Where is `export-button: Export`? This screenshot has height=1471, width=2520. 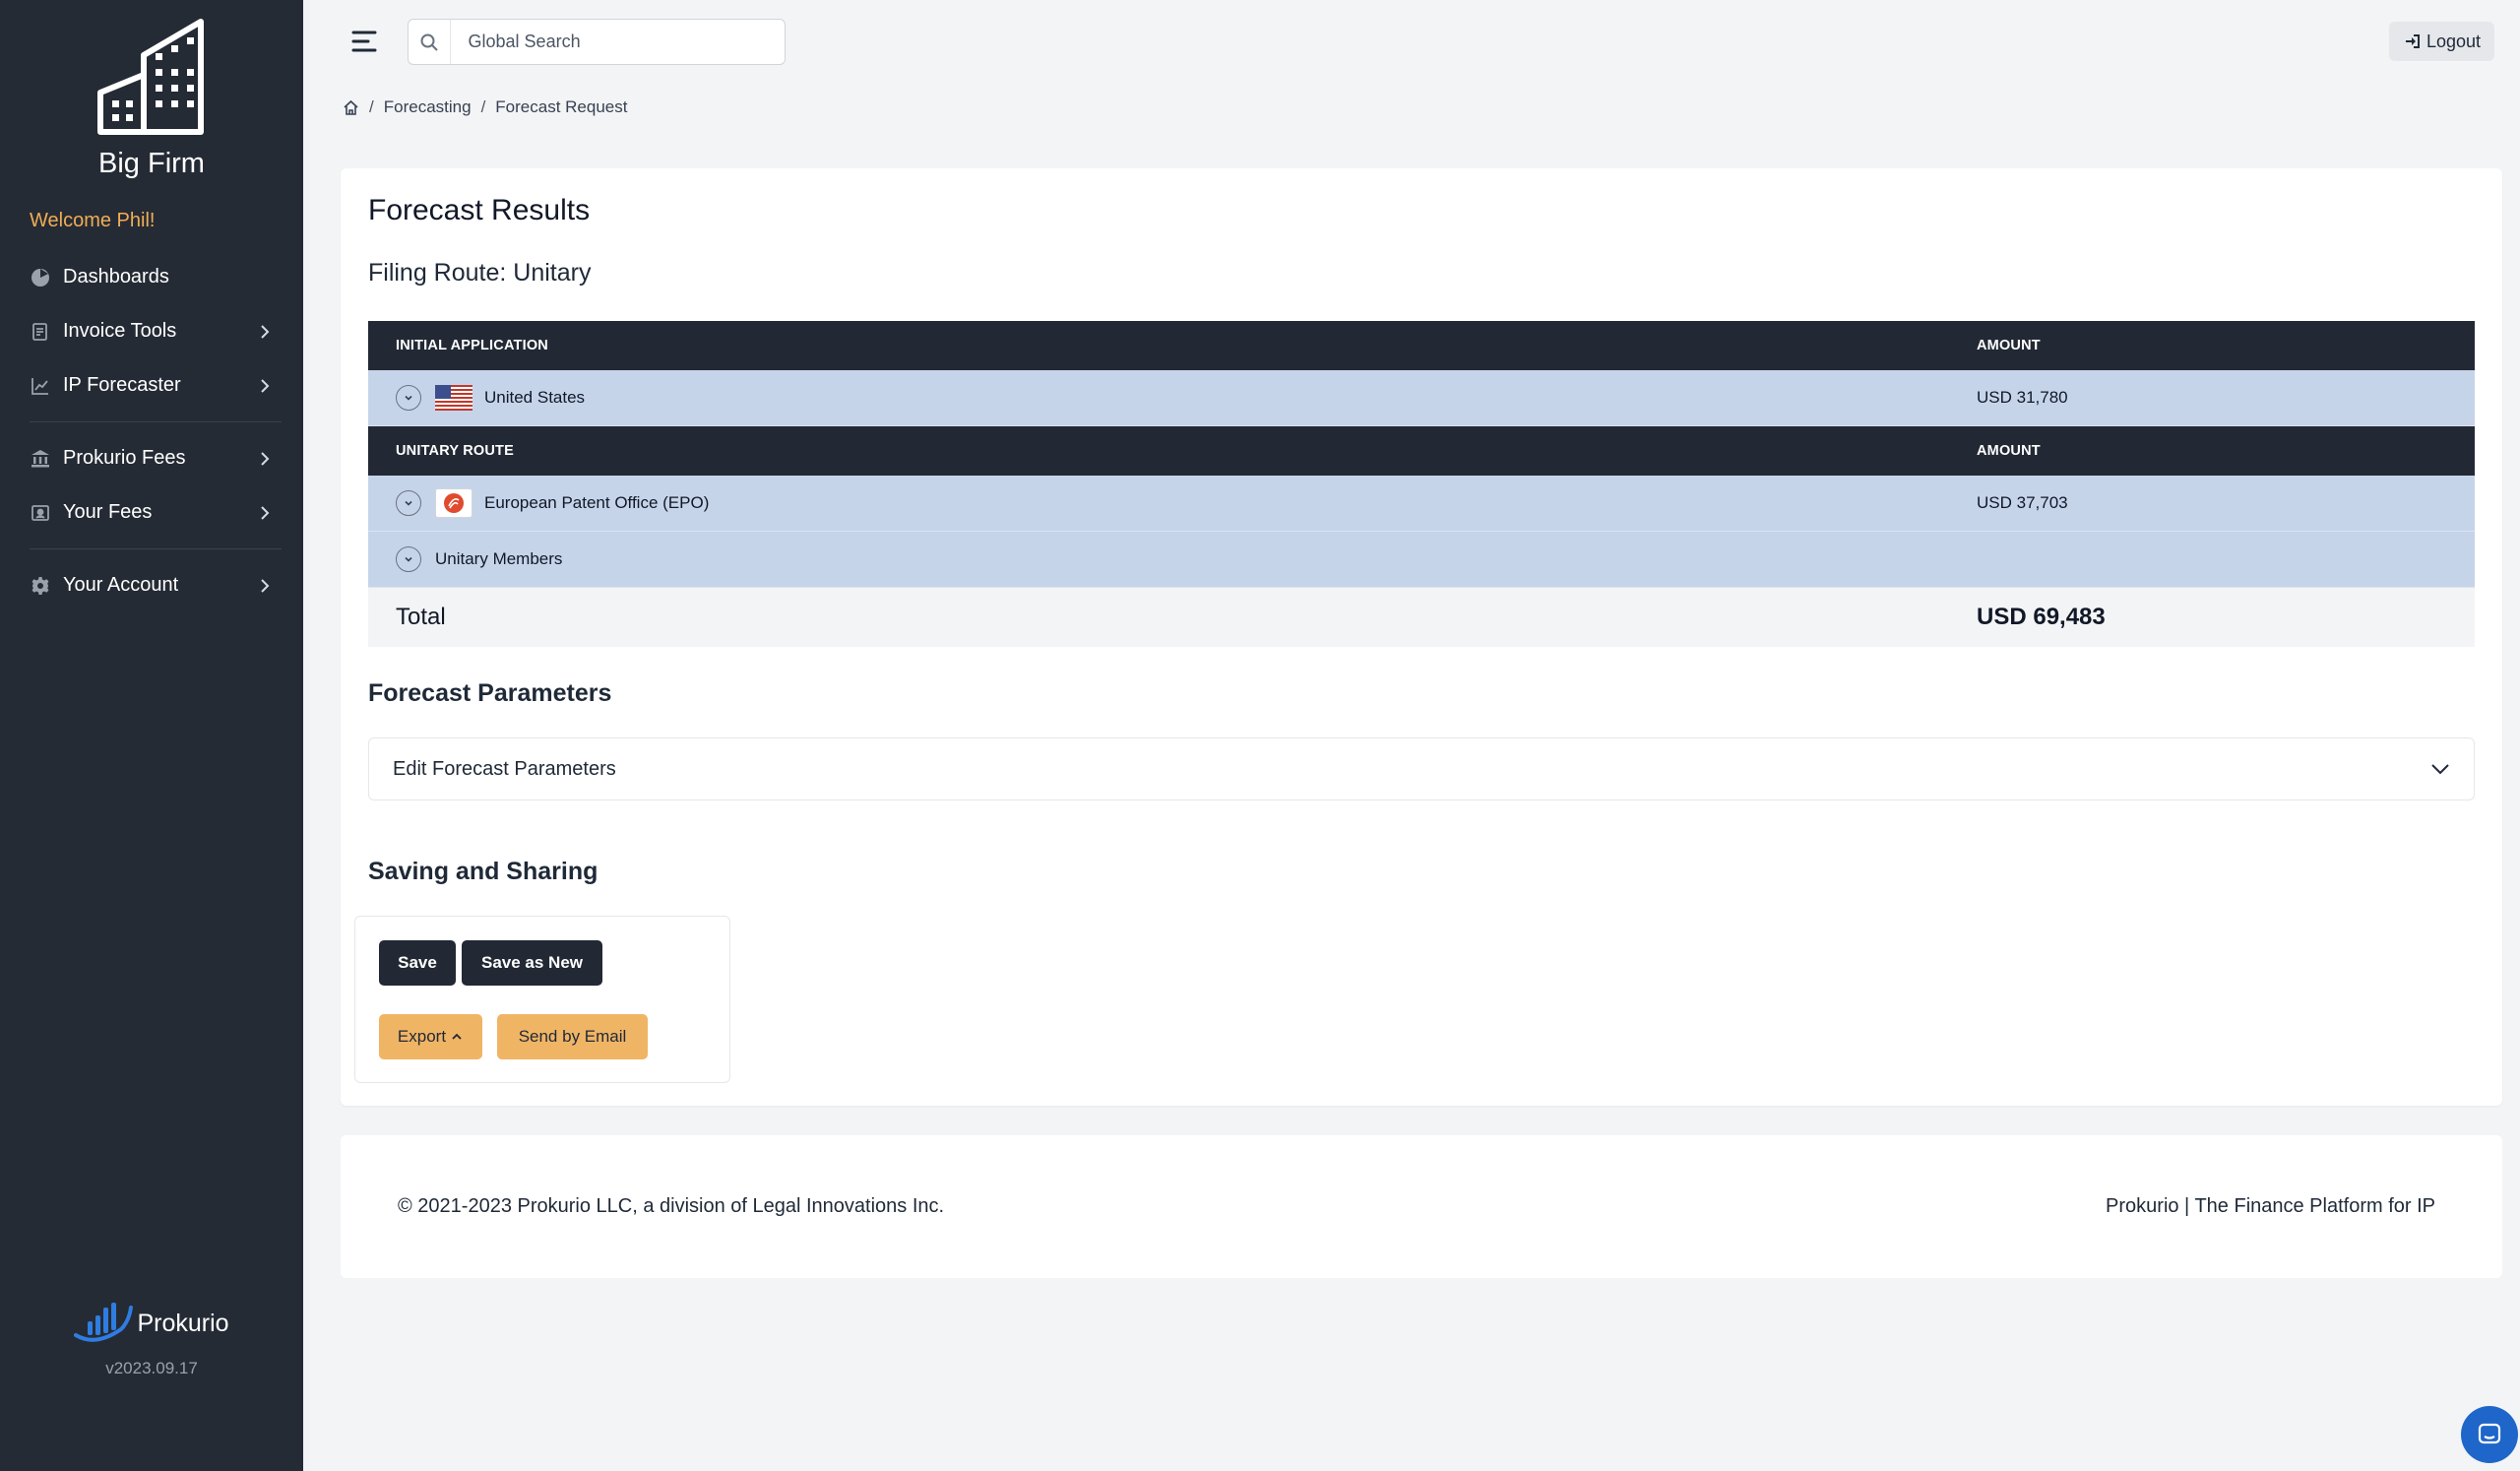
export-button: Export is located at coordinates (430, 1036).